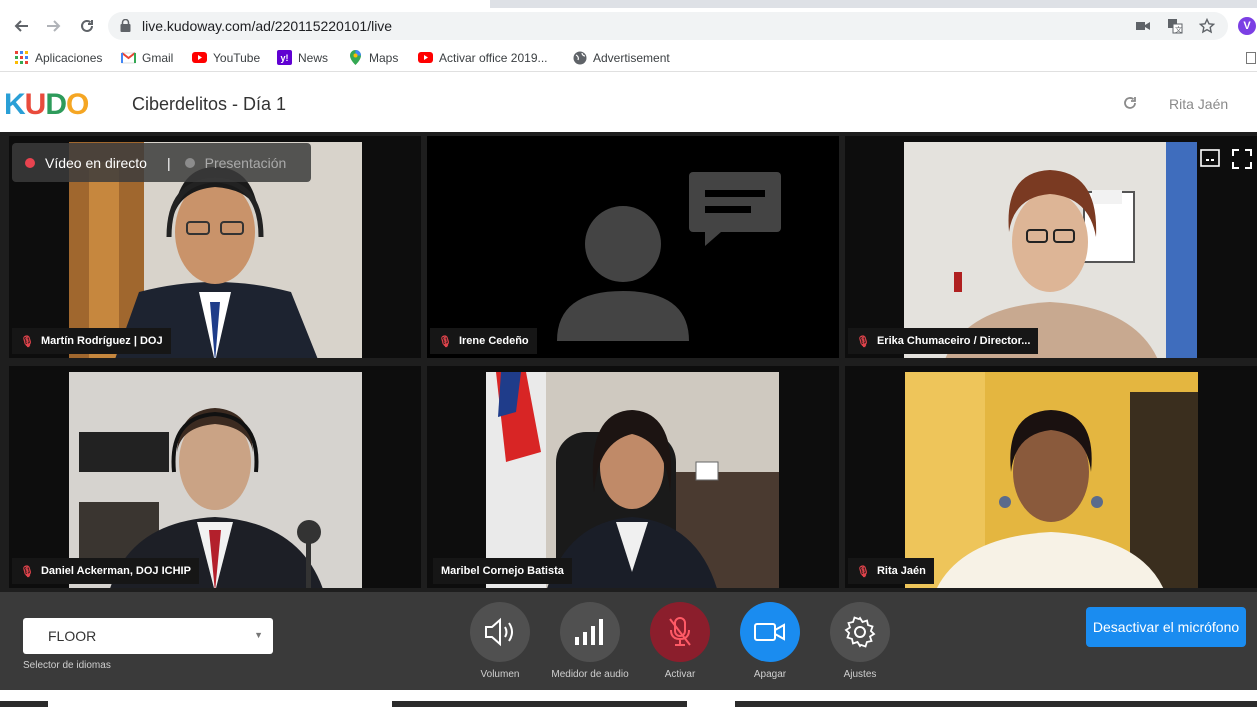  I want to click on settings-label: Ajustes, so click(860, 674).